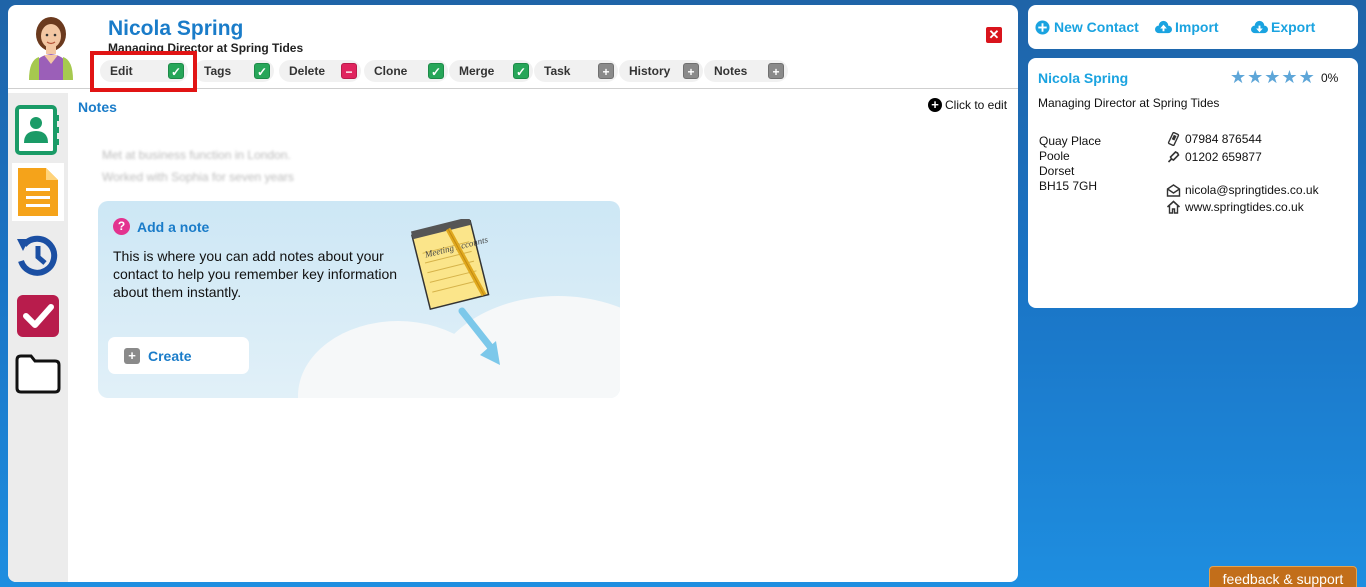  What do you see at coordinates (218, 71) in the screenshot?
I see `tags-label: Tags` at bounding box center [218, 71].